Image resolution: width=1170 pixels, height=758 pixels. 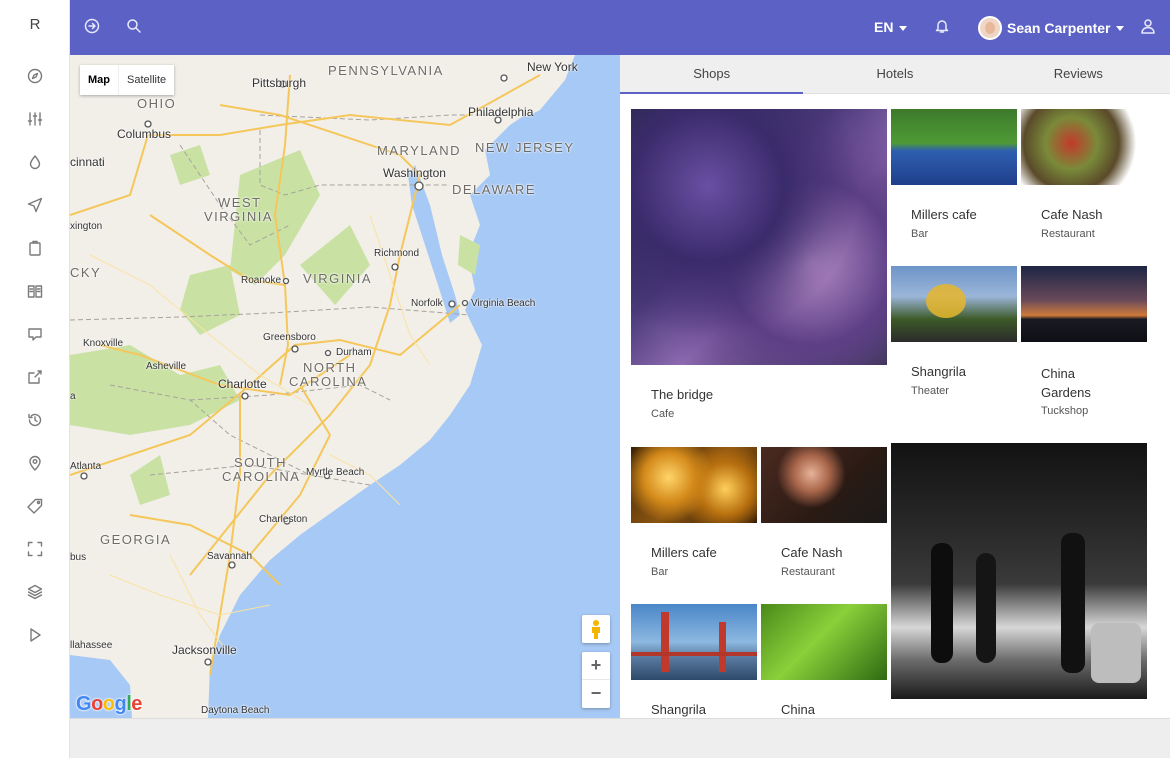 I want to click on place-card: China, so click(x=824, y=661).